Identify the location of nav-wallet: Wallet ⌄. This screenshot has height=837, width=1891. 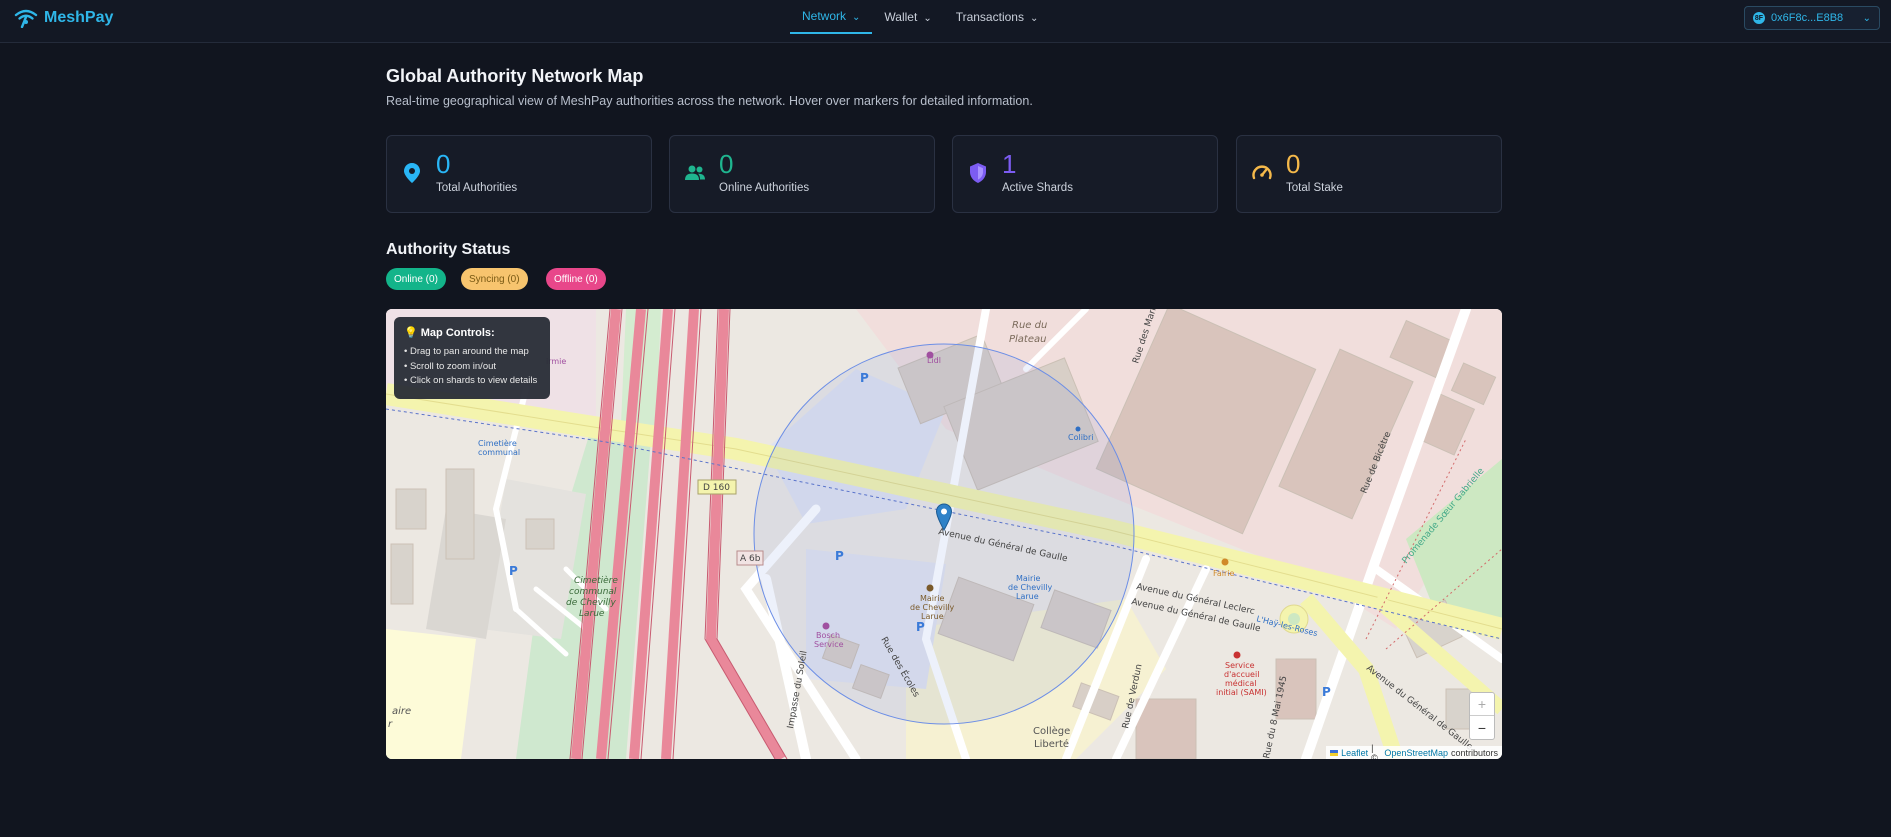
(907, 17).